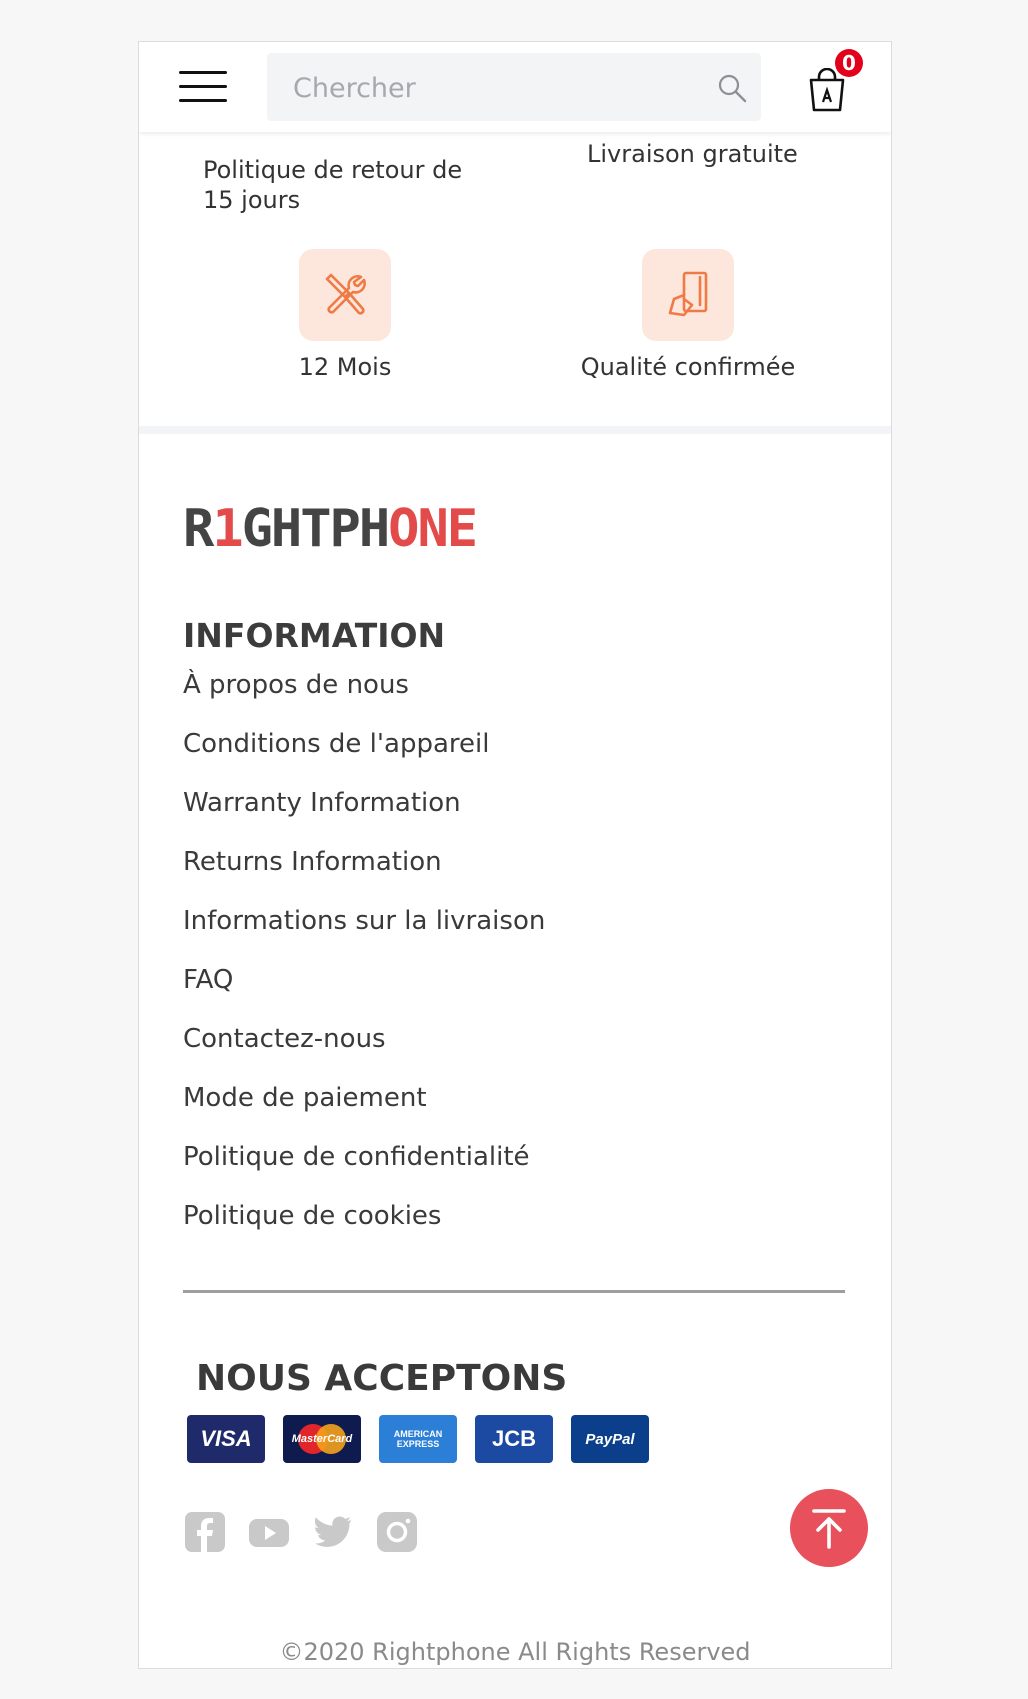 The width and height of the screenshot is (1028, 1699). I want to click on logo-mark: R1GHTPHONE, so click(330, 529).